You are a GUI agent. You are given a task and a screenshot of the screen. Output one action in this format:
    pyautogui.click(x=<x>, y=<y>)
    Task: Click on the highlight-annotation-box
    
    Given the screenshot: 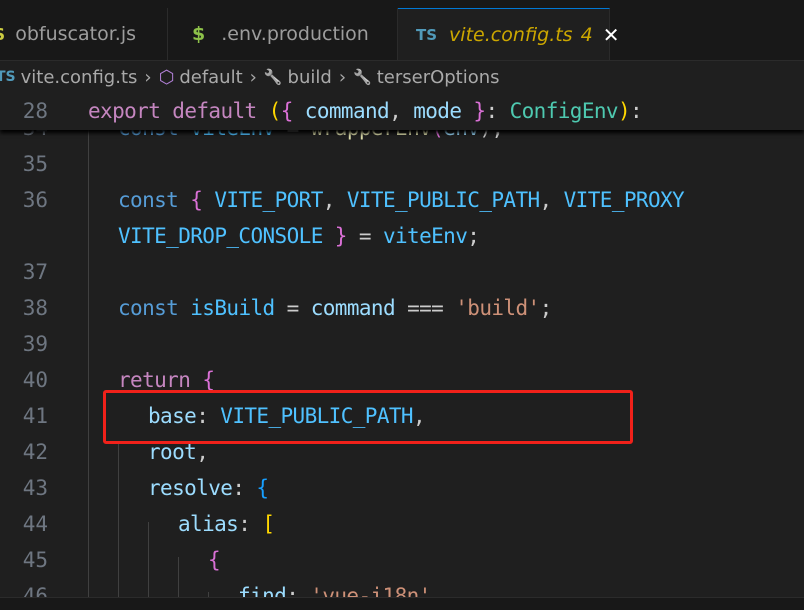 What is the action you would take?
    pyautogui.click(x=368, y=417)
    